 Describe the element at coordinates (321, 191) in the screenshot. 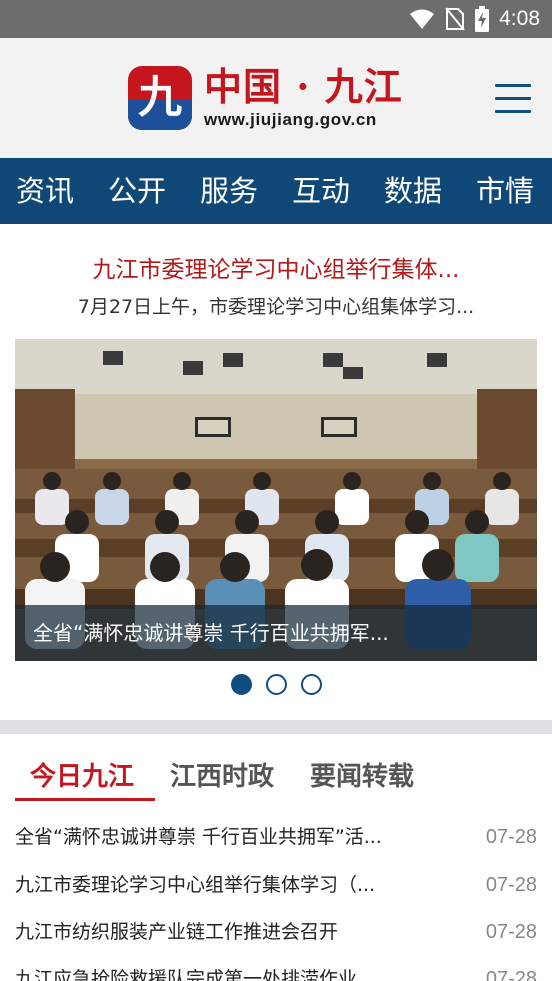

I see `nav-item-interaction: 互动` at that location.